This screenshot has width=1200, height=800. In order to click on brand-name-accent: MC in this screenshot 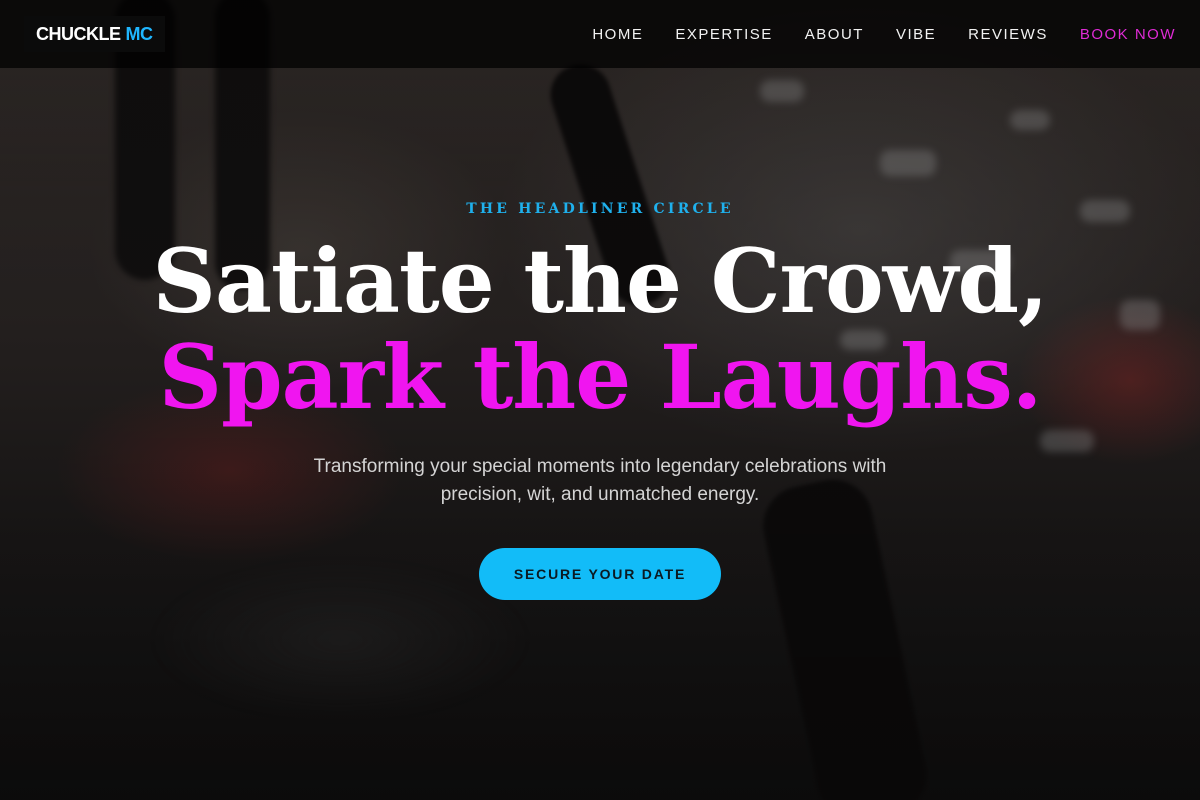, I will do `click(139, 33)`.